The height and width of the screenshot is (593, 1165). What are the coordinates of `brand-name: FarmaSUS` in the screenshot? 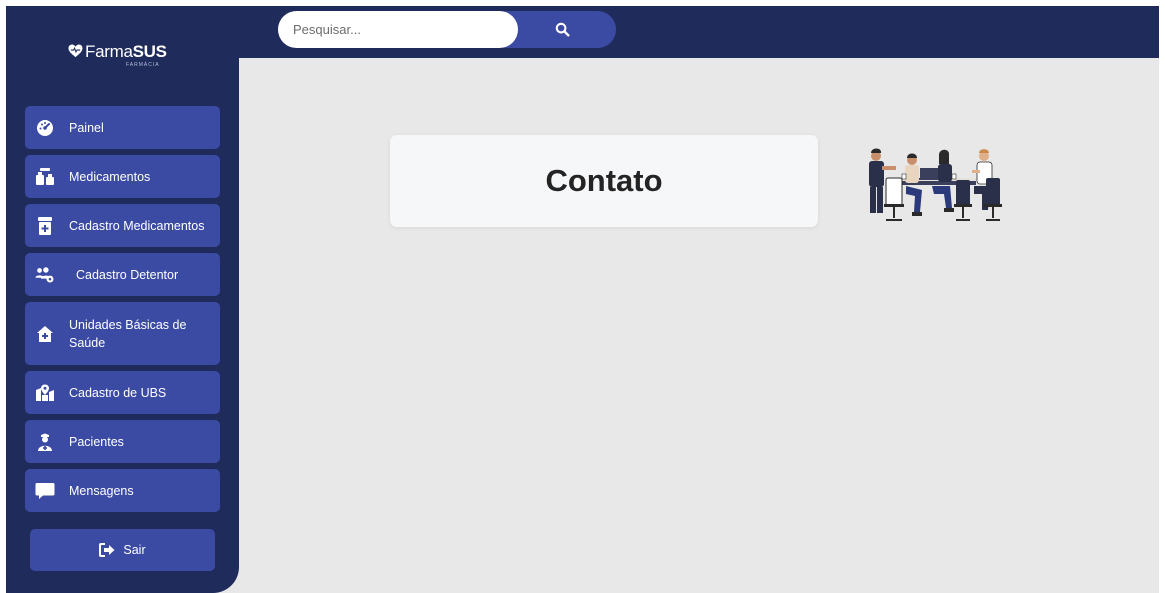 It's located at (126, 52).